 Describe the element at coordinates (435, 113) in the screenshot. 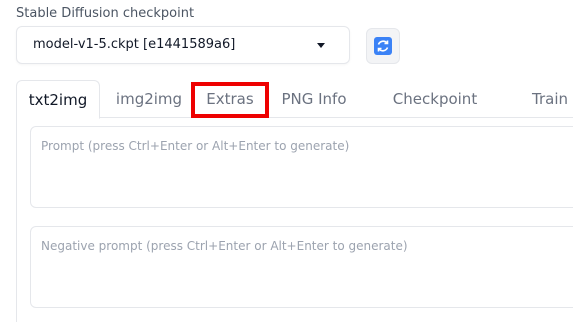

I see `tab-checkpoint-merger: Checkpoint Merger` at that location.